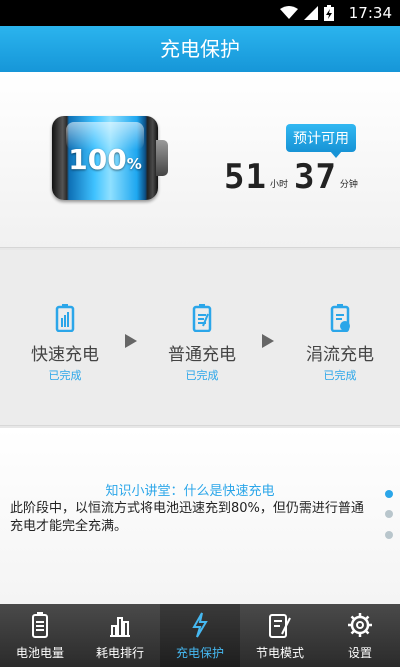 Image resolution: width=400 pixels, height=667 pixels. I want to click on nav-charge-protection: 充电保护, so click(200, 635).